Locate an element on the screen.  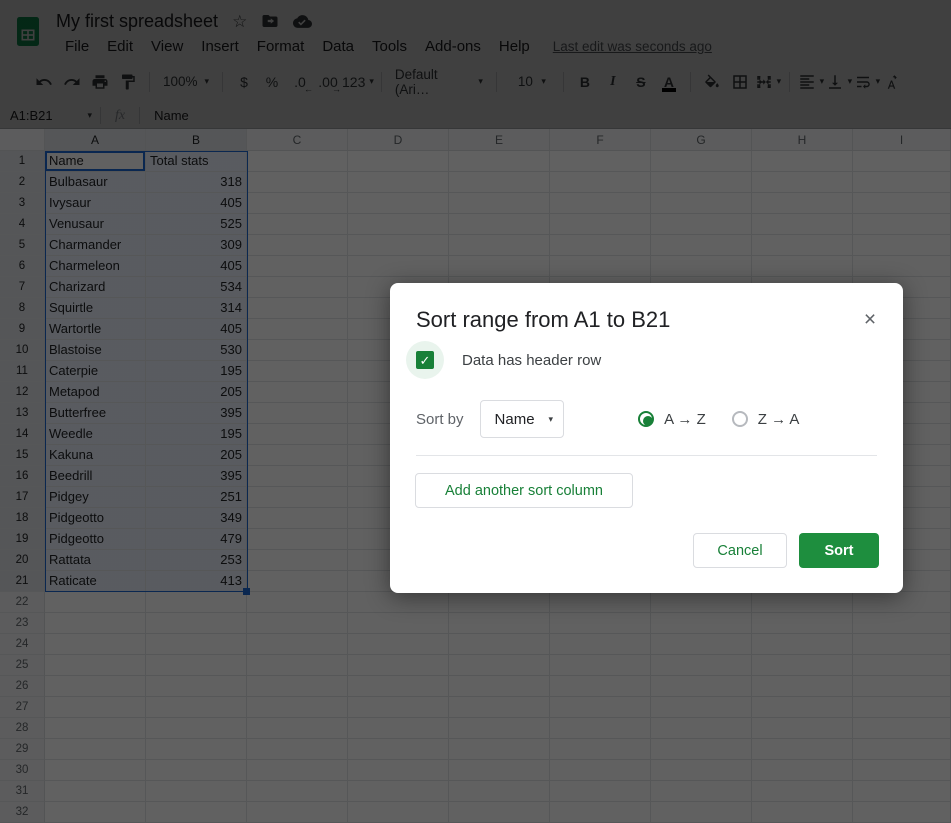
radio-a-to-z-label: A → Z is located at coordinates (685, 419).